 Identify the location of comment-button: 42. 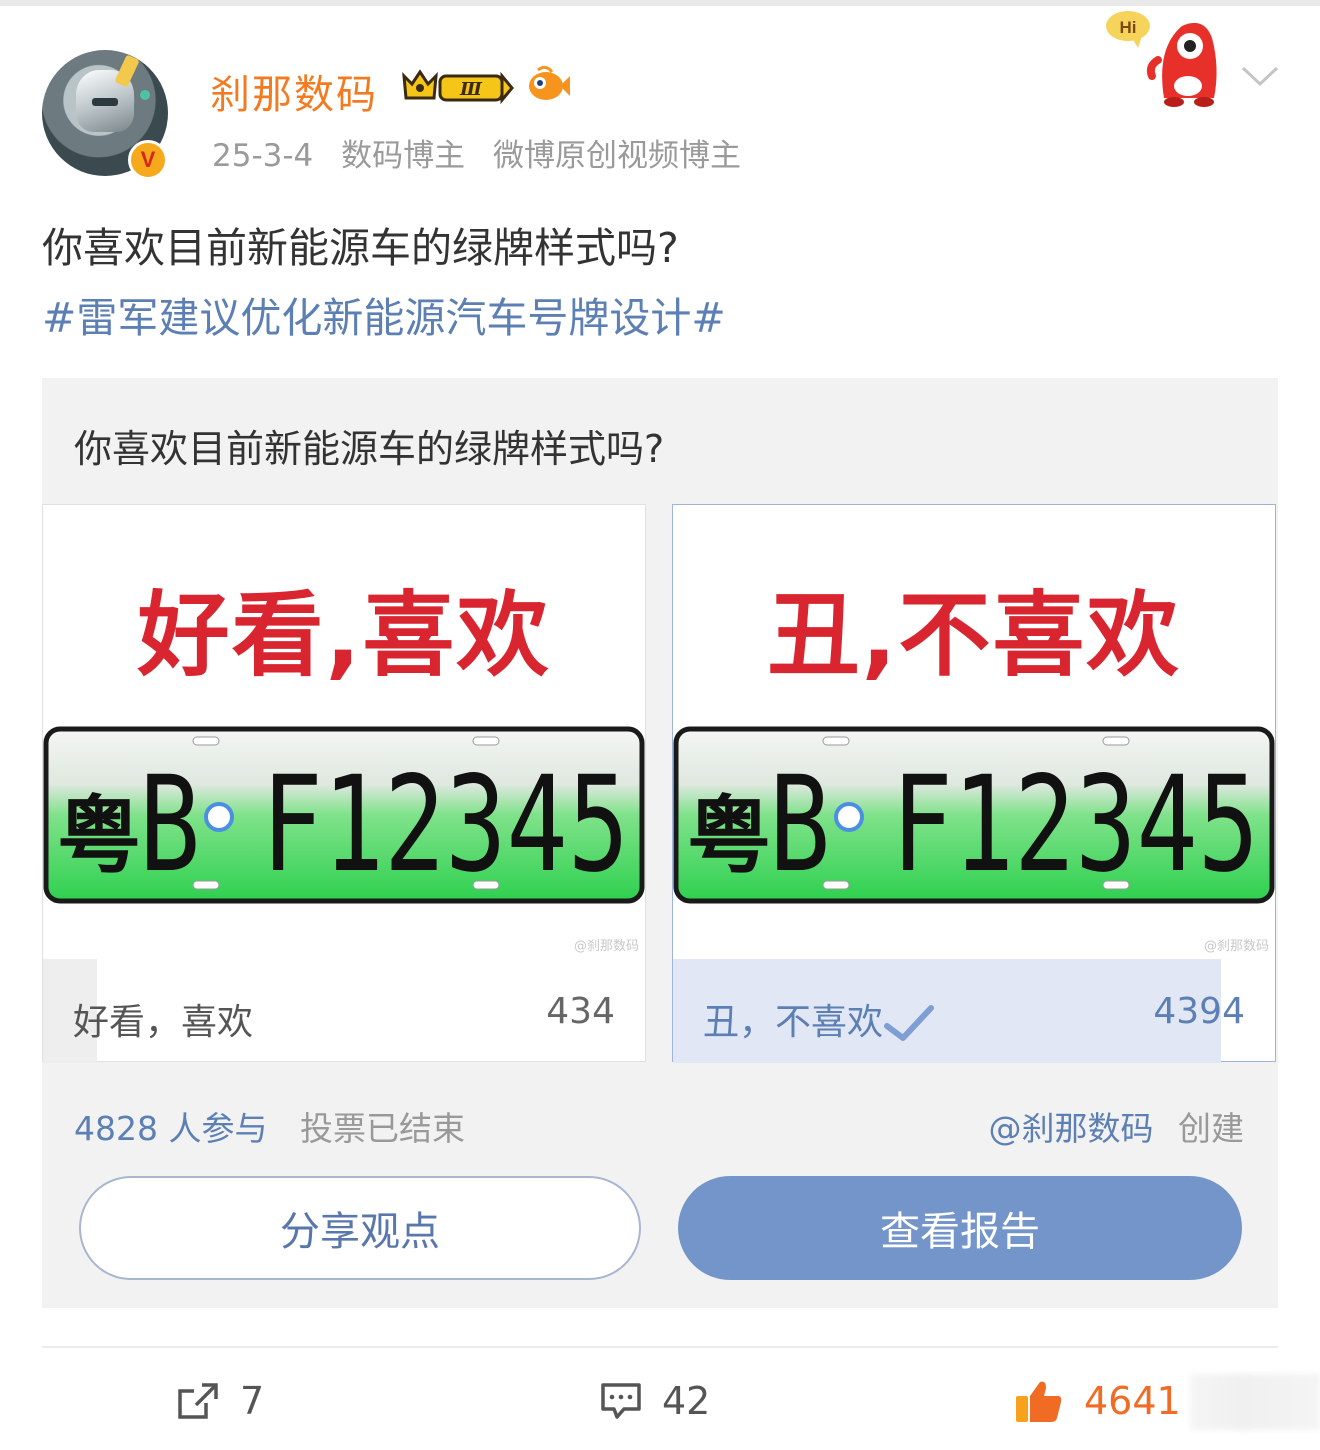
(655, 1401).